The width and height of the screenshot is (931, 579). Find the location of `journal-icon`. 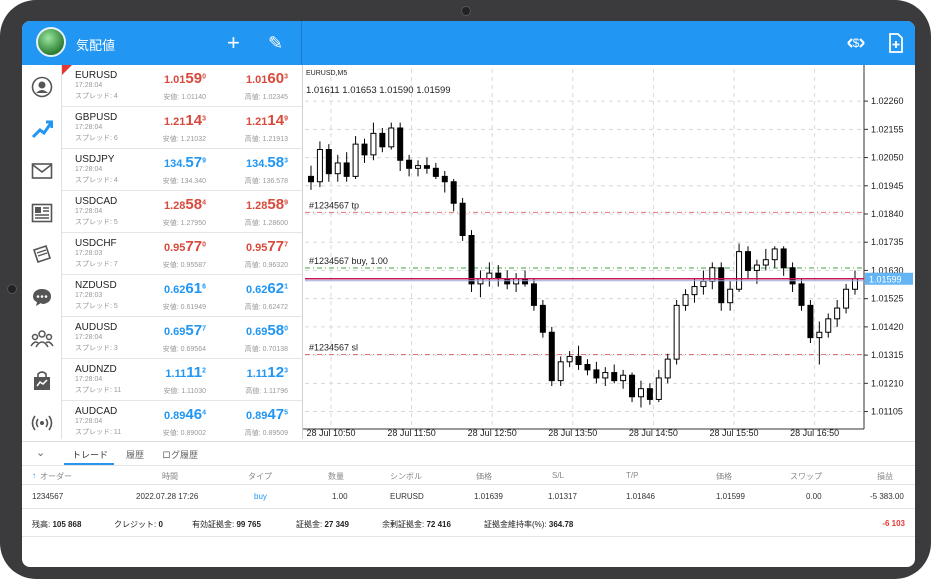

journal-icon is located at coordinates (42, 255).